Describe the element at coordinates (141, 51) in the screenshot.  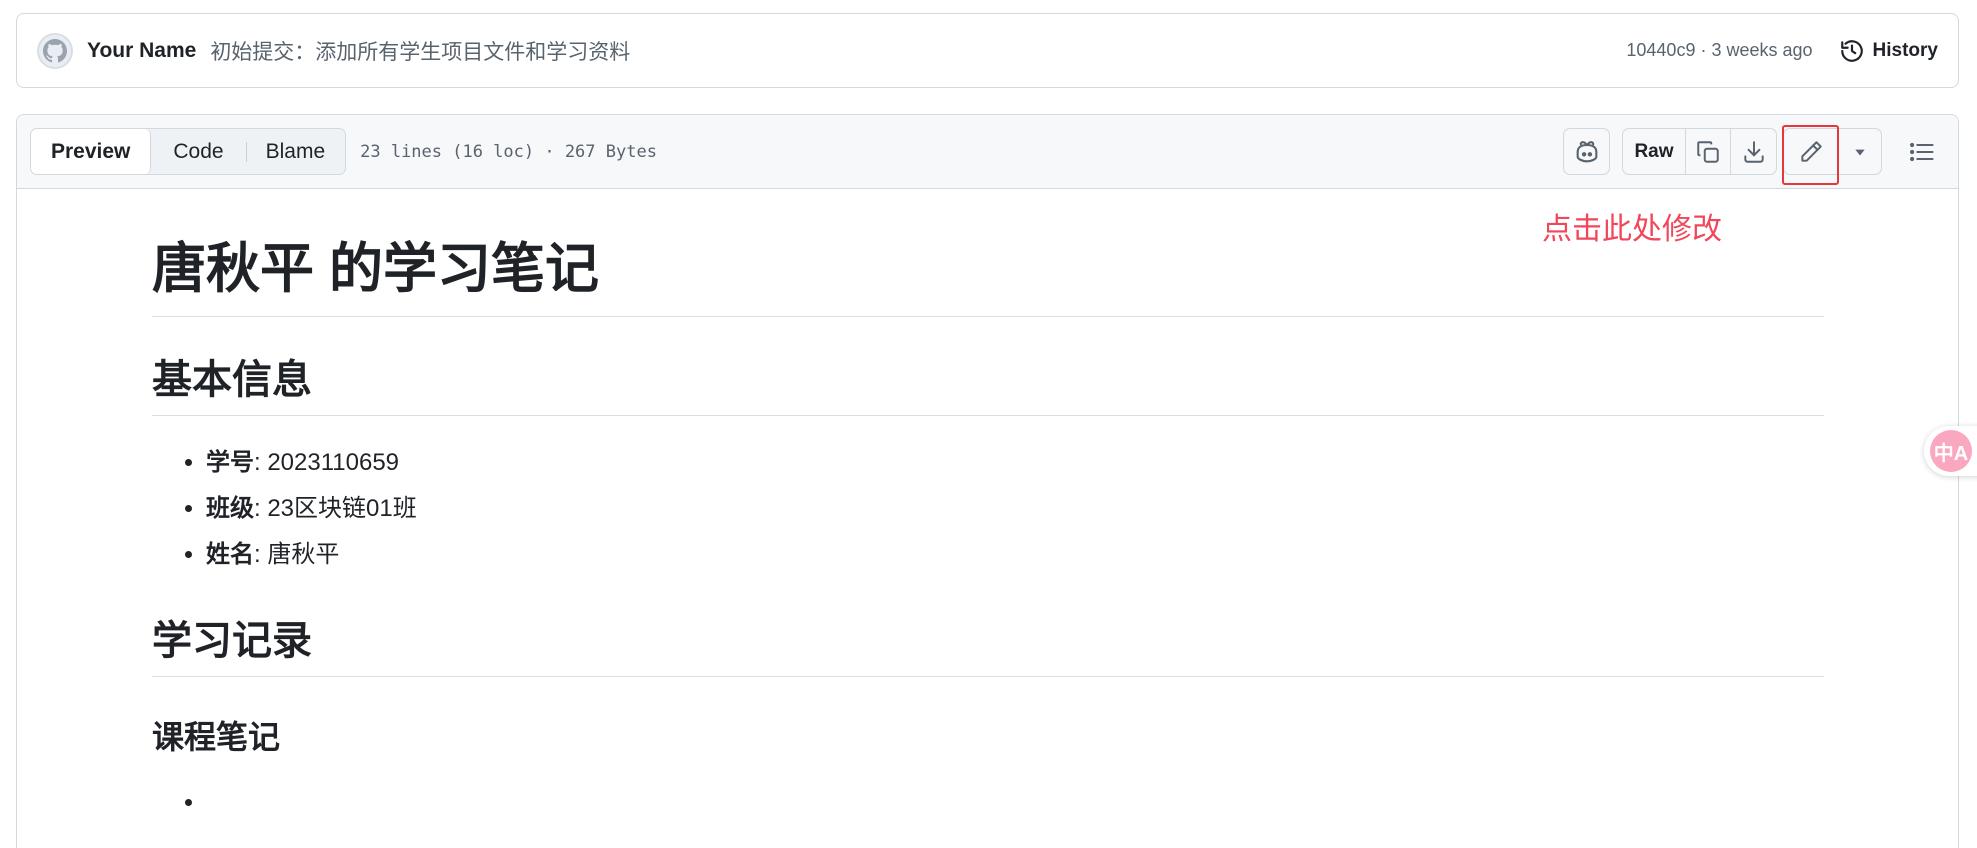
I see `commit-author-link: Your Name` at that location.